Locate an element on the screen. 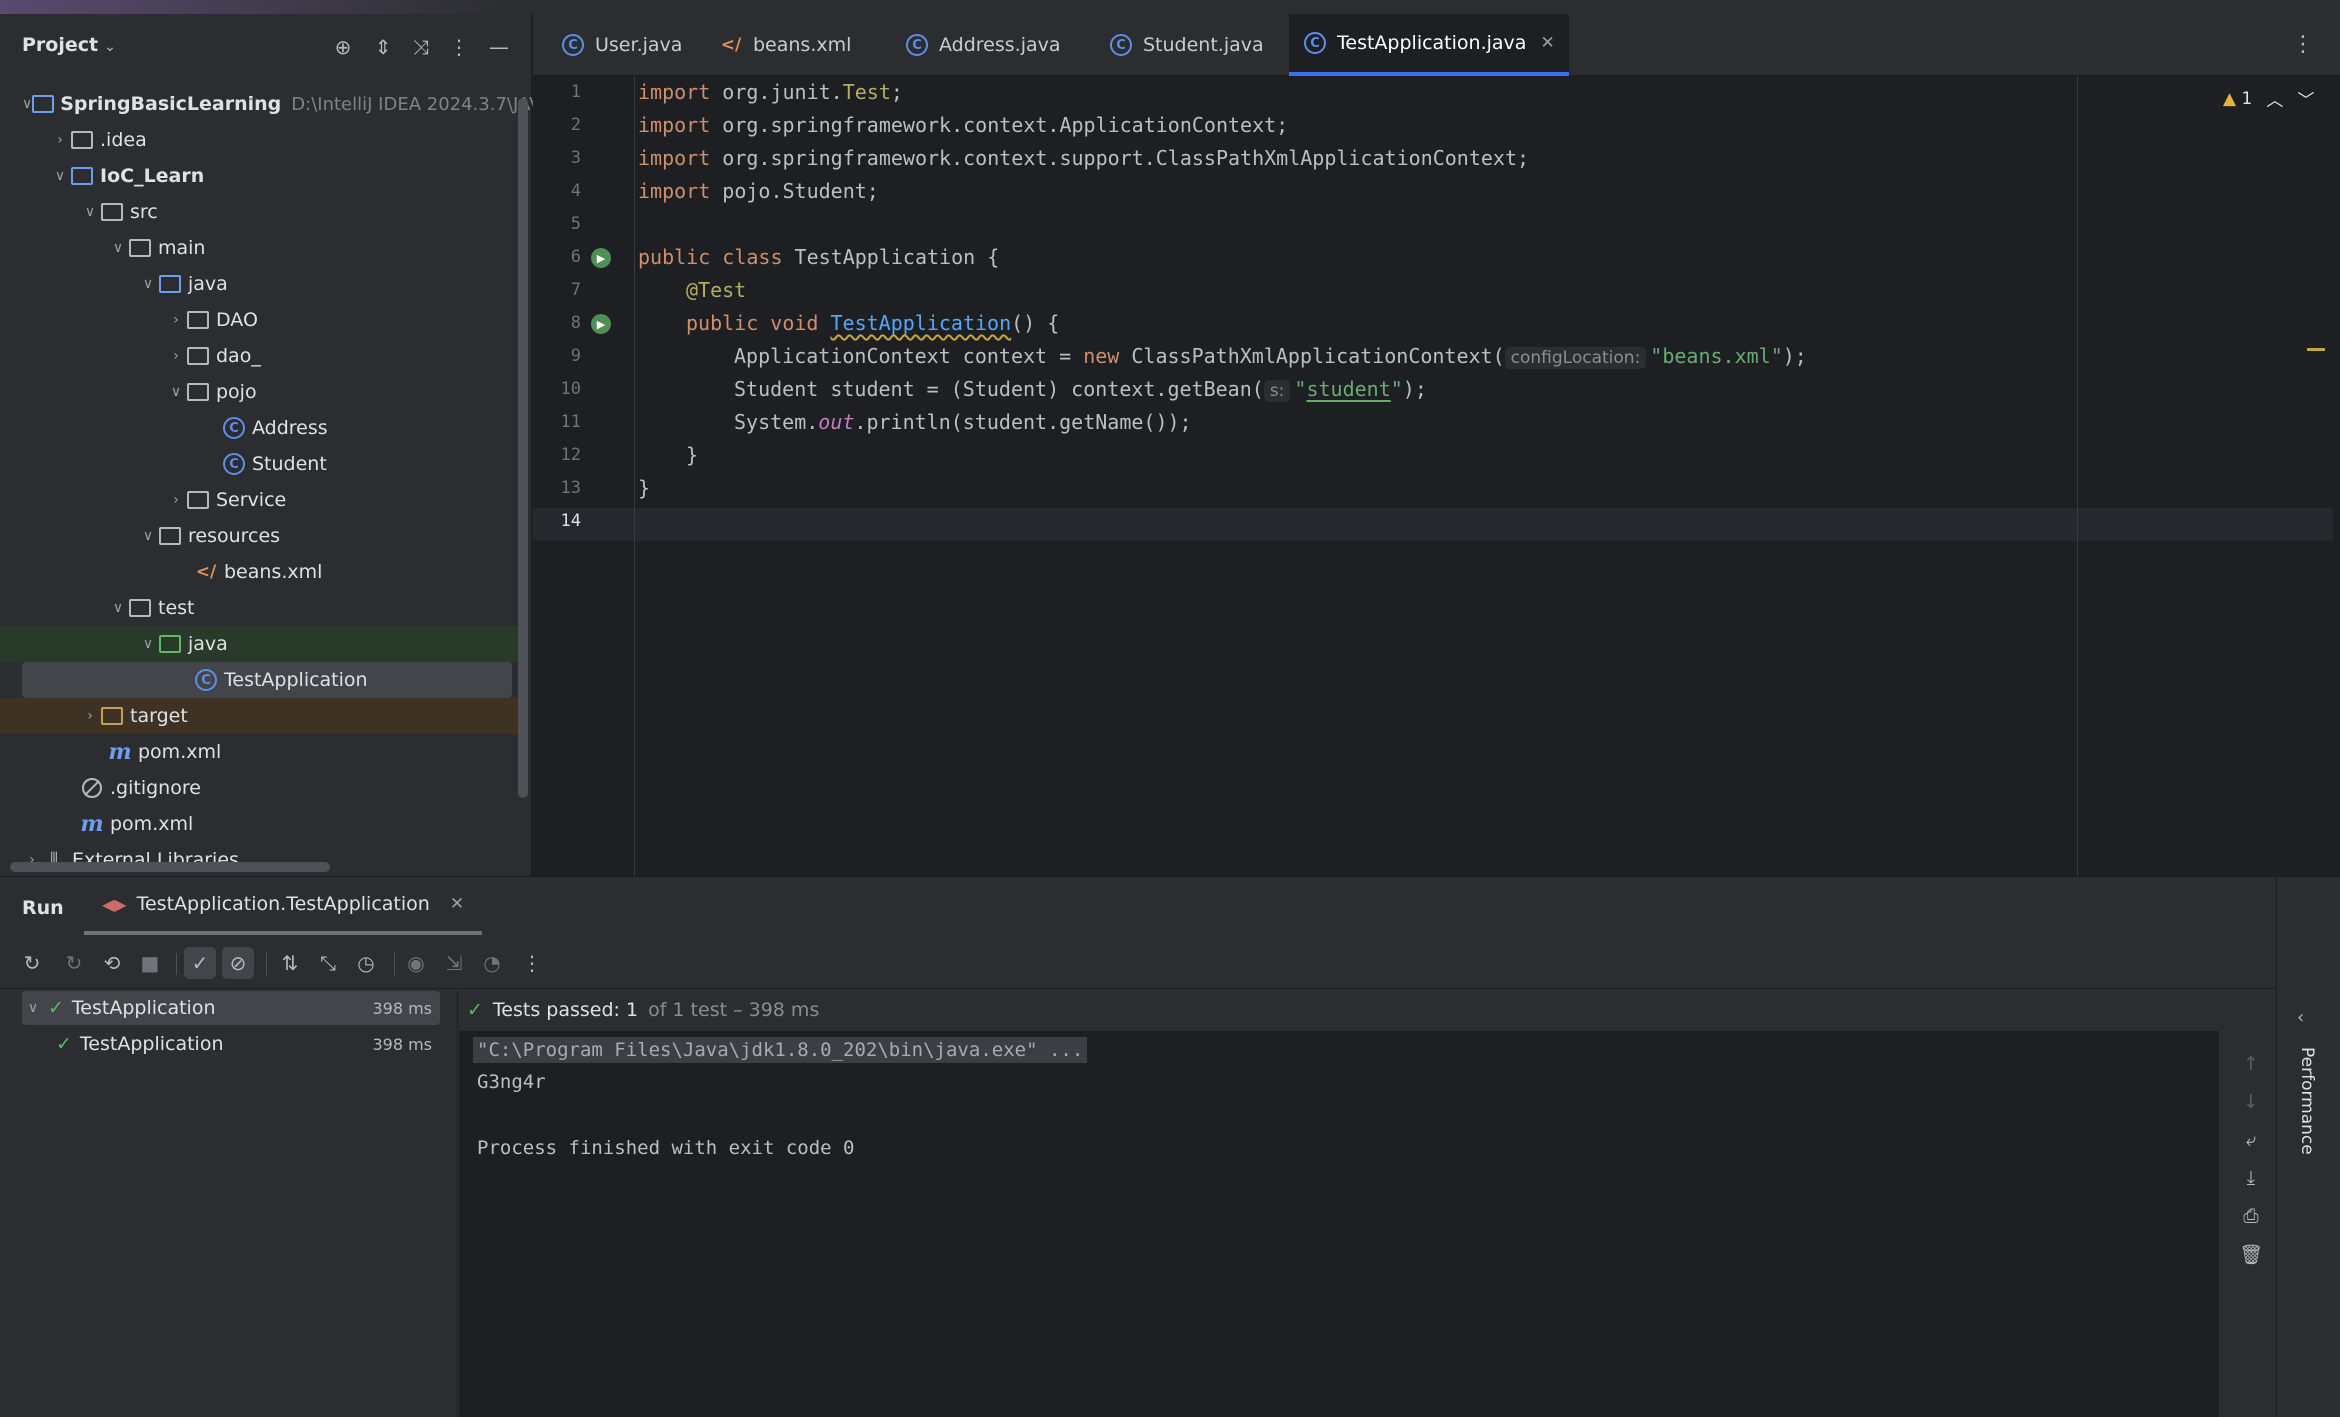 Image resolution: width=2340 pixels, height=1417 pixels. show-passed-icon: ✓ is located at coordinates (200, 963).